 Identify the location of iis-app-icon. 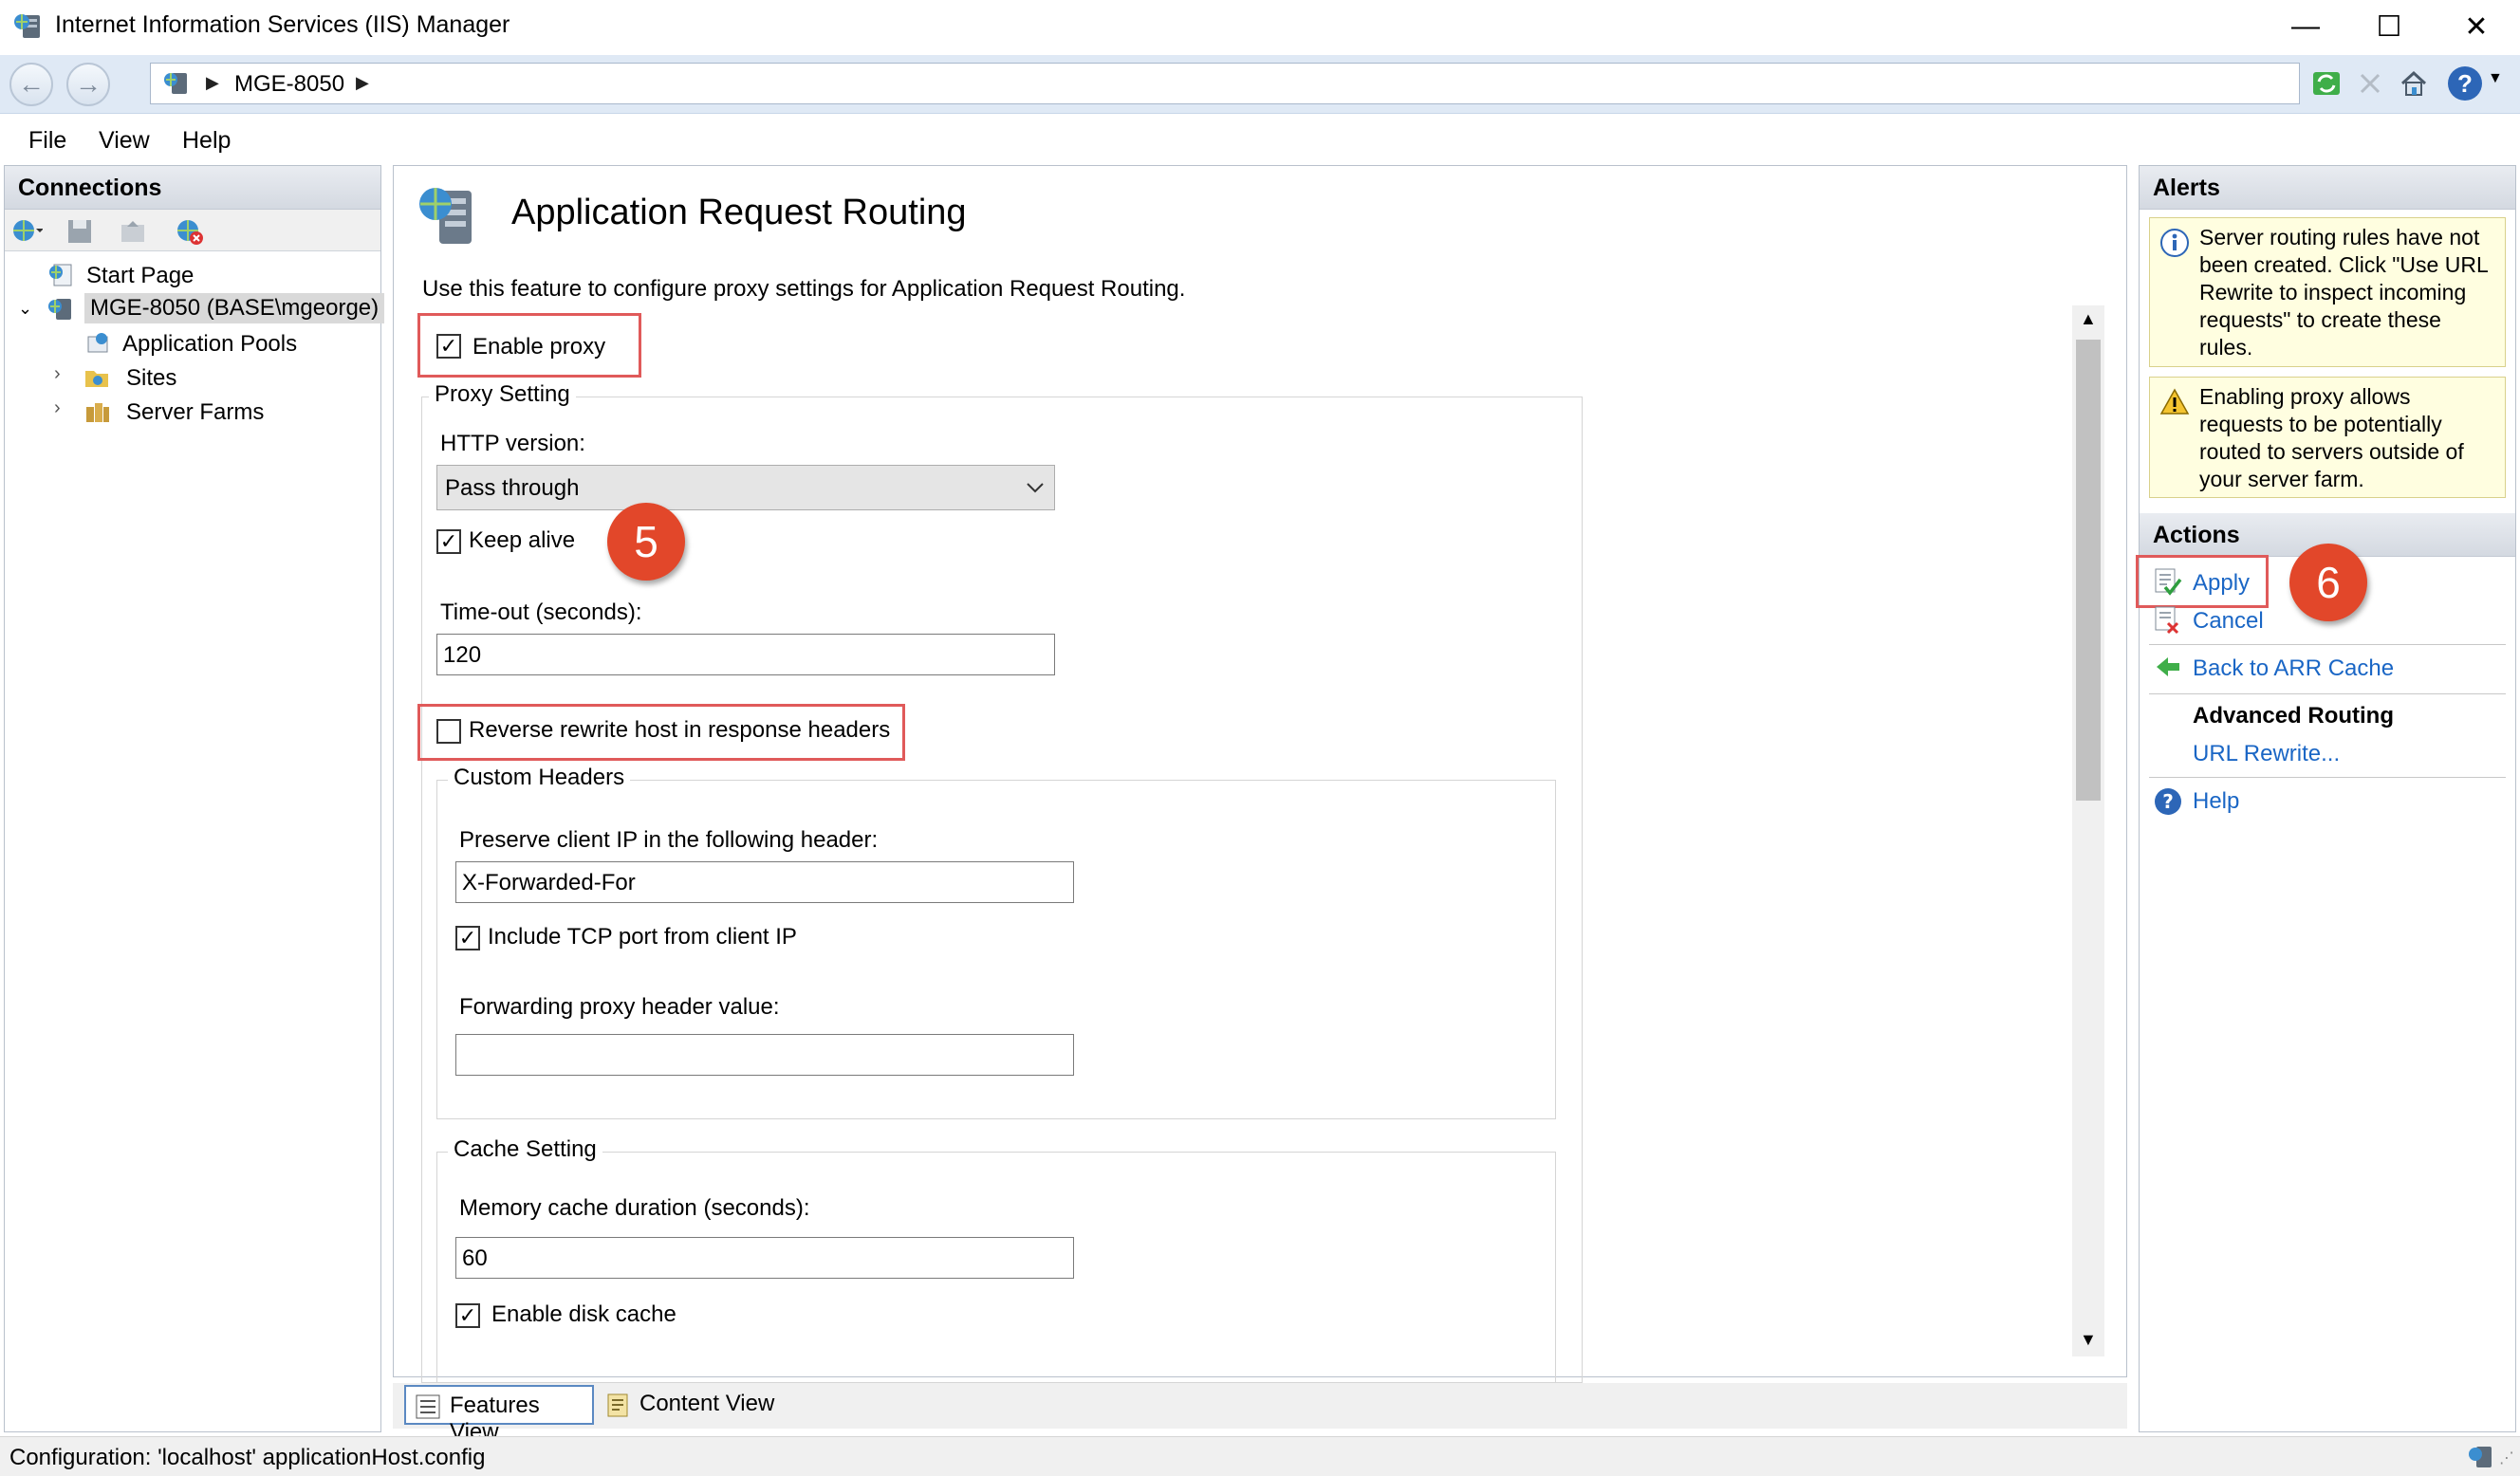
(27, 26).